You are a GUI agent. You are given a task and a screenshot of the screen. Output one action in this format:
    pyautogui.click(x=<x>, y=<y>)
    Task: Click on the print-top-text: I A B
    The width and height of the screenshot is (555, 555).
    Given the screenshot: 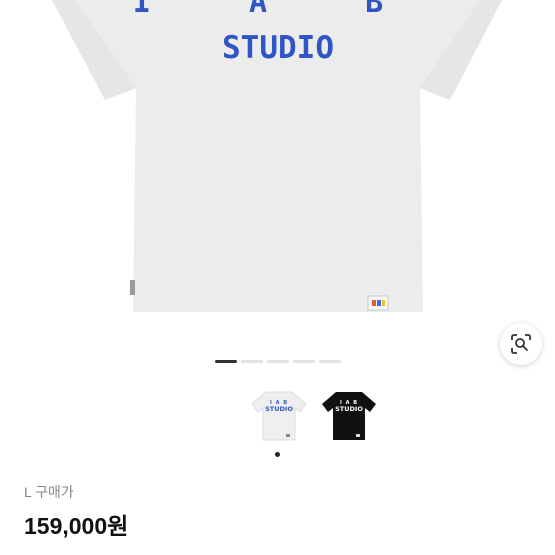 What is the action you would take?
    pyautogui.click(x=278, y=10)
    